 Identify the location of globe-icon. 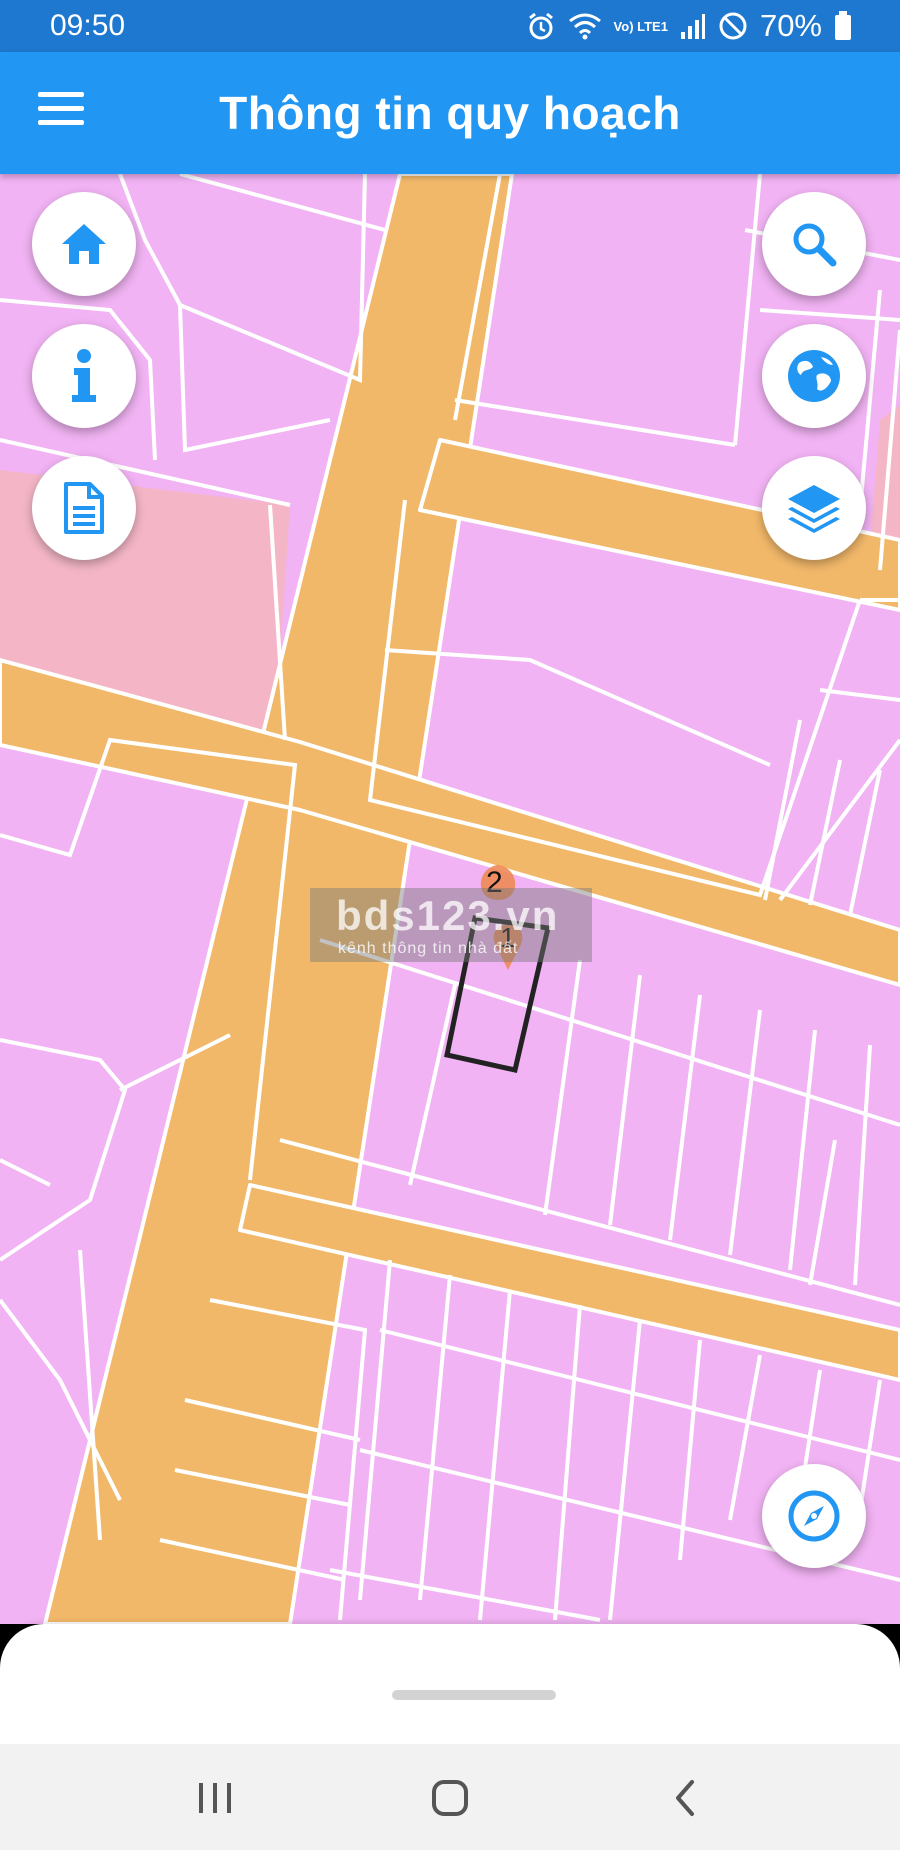
(814, 376).